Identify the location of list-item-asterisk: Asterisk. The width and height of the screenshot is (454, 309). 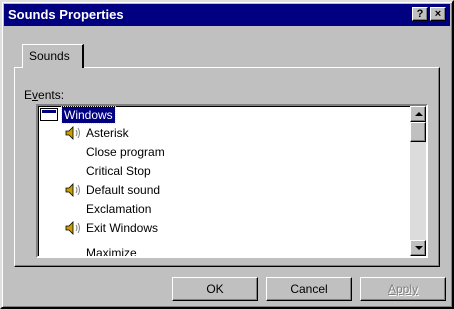
(97, 133).